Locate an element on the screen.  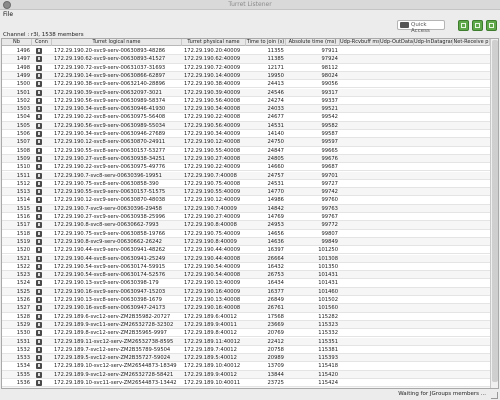
cell-nb: 1504 is located at coordinates (23, 117).